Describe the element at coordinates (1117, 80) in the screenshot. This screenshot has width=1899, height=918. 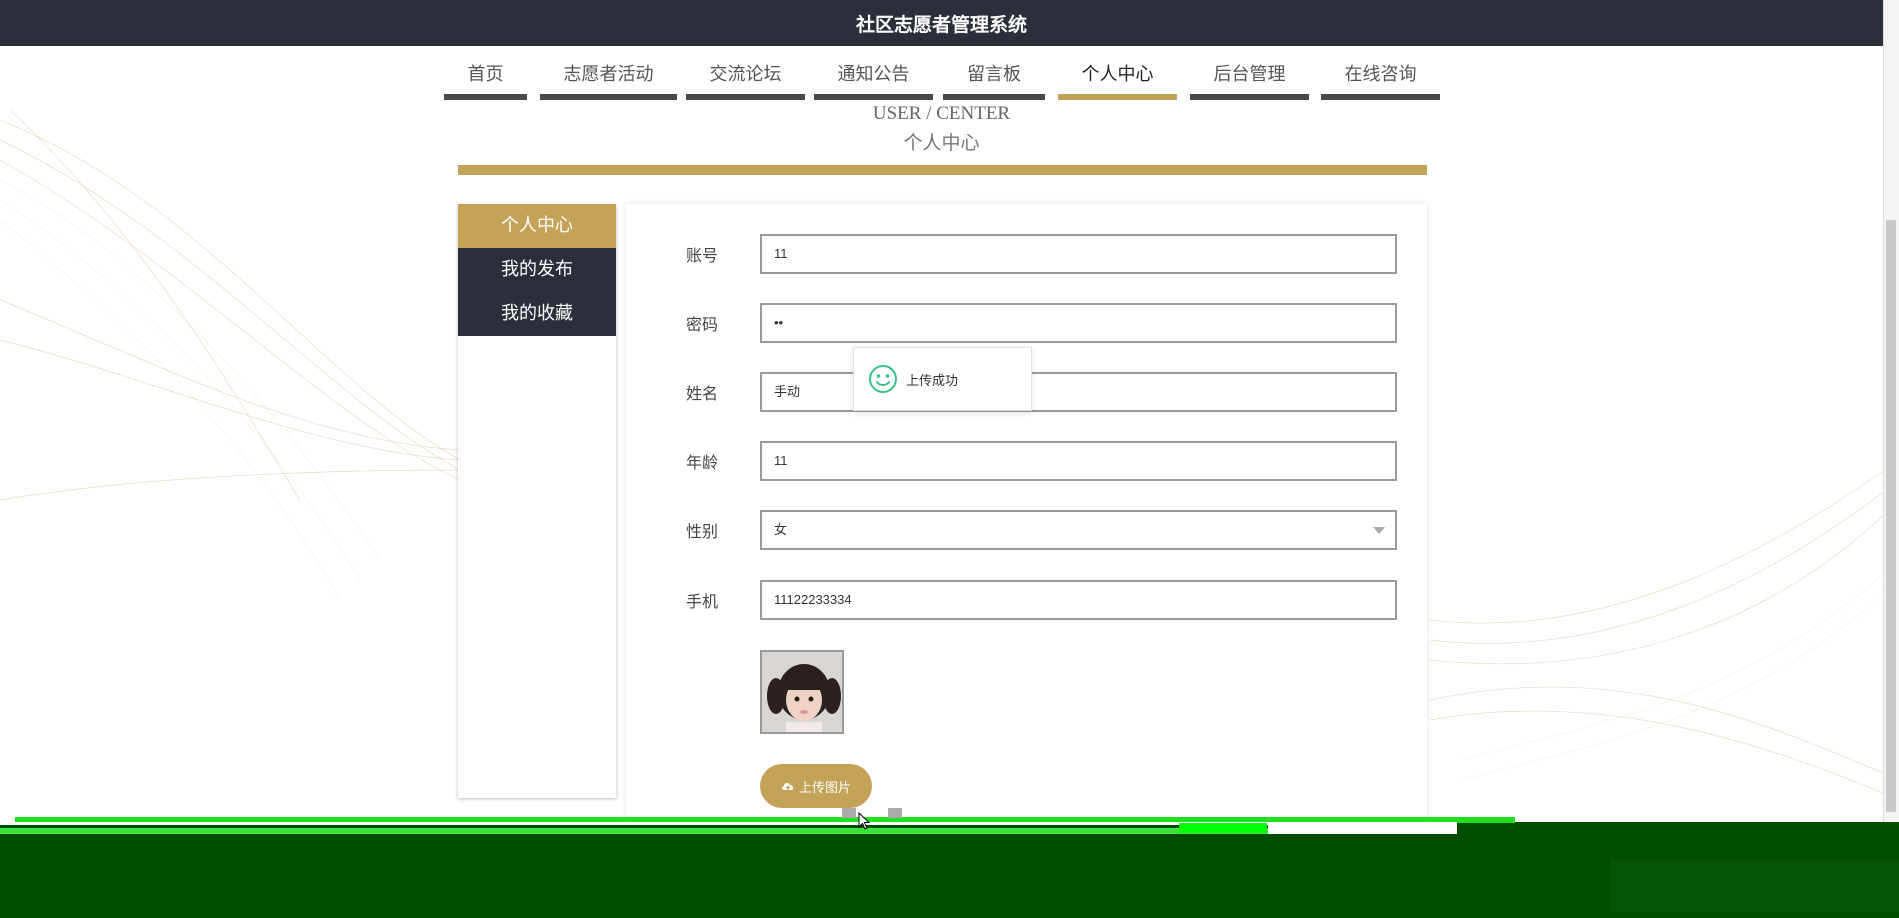
I see `nav-item-personal-center: 个人中心` at that location.